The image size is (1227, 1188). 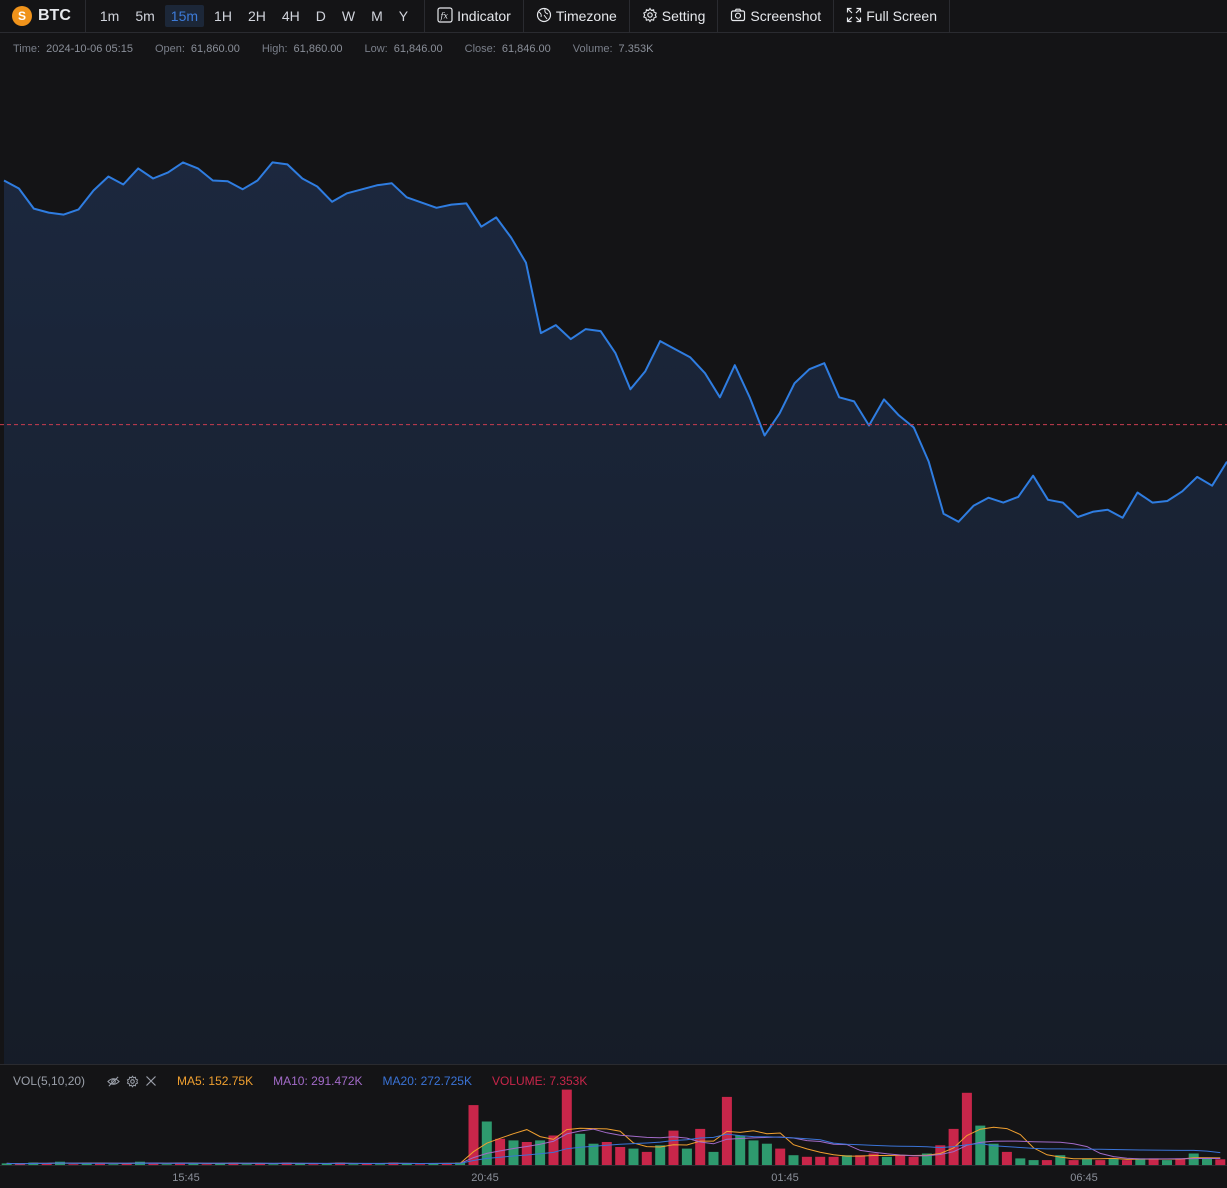 I want to click on legend-open: Open: 61,860.00, so click(x=197, y=49).